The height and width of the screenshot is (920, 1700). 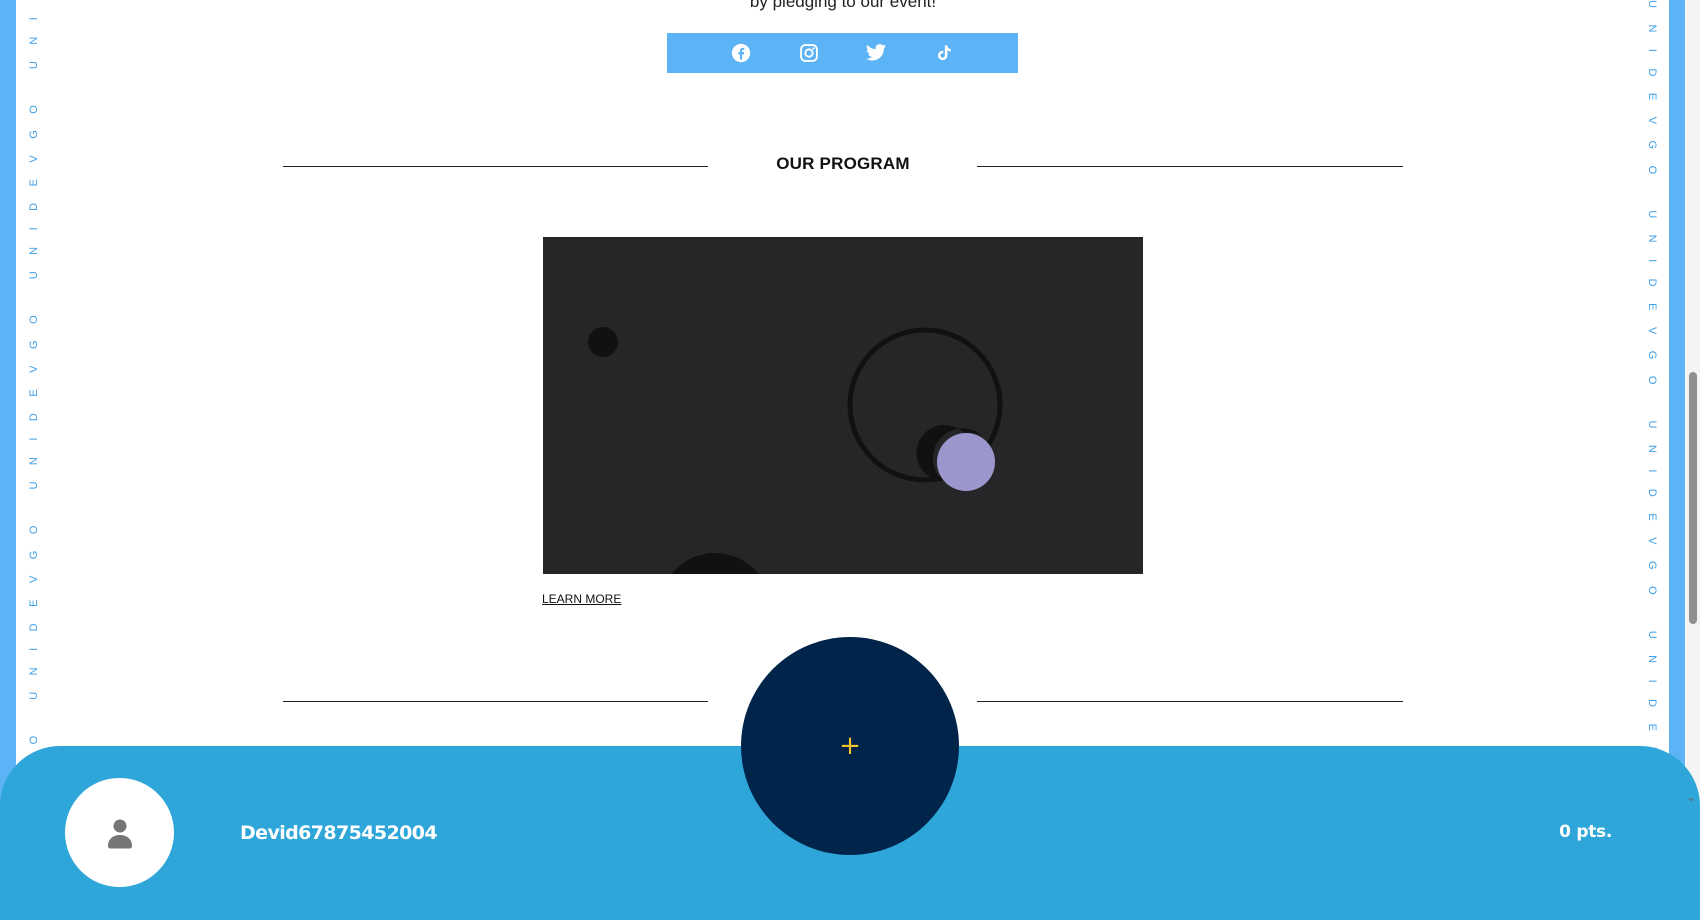 What do you see at coordinates (843, 5) in the screenshot?
I see `intro-text: by pledging to our event!` at bounding box center [843, 5].